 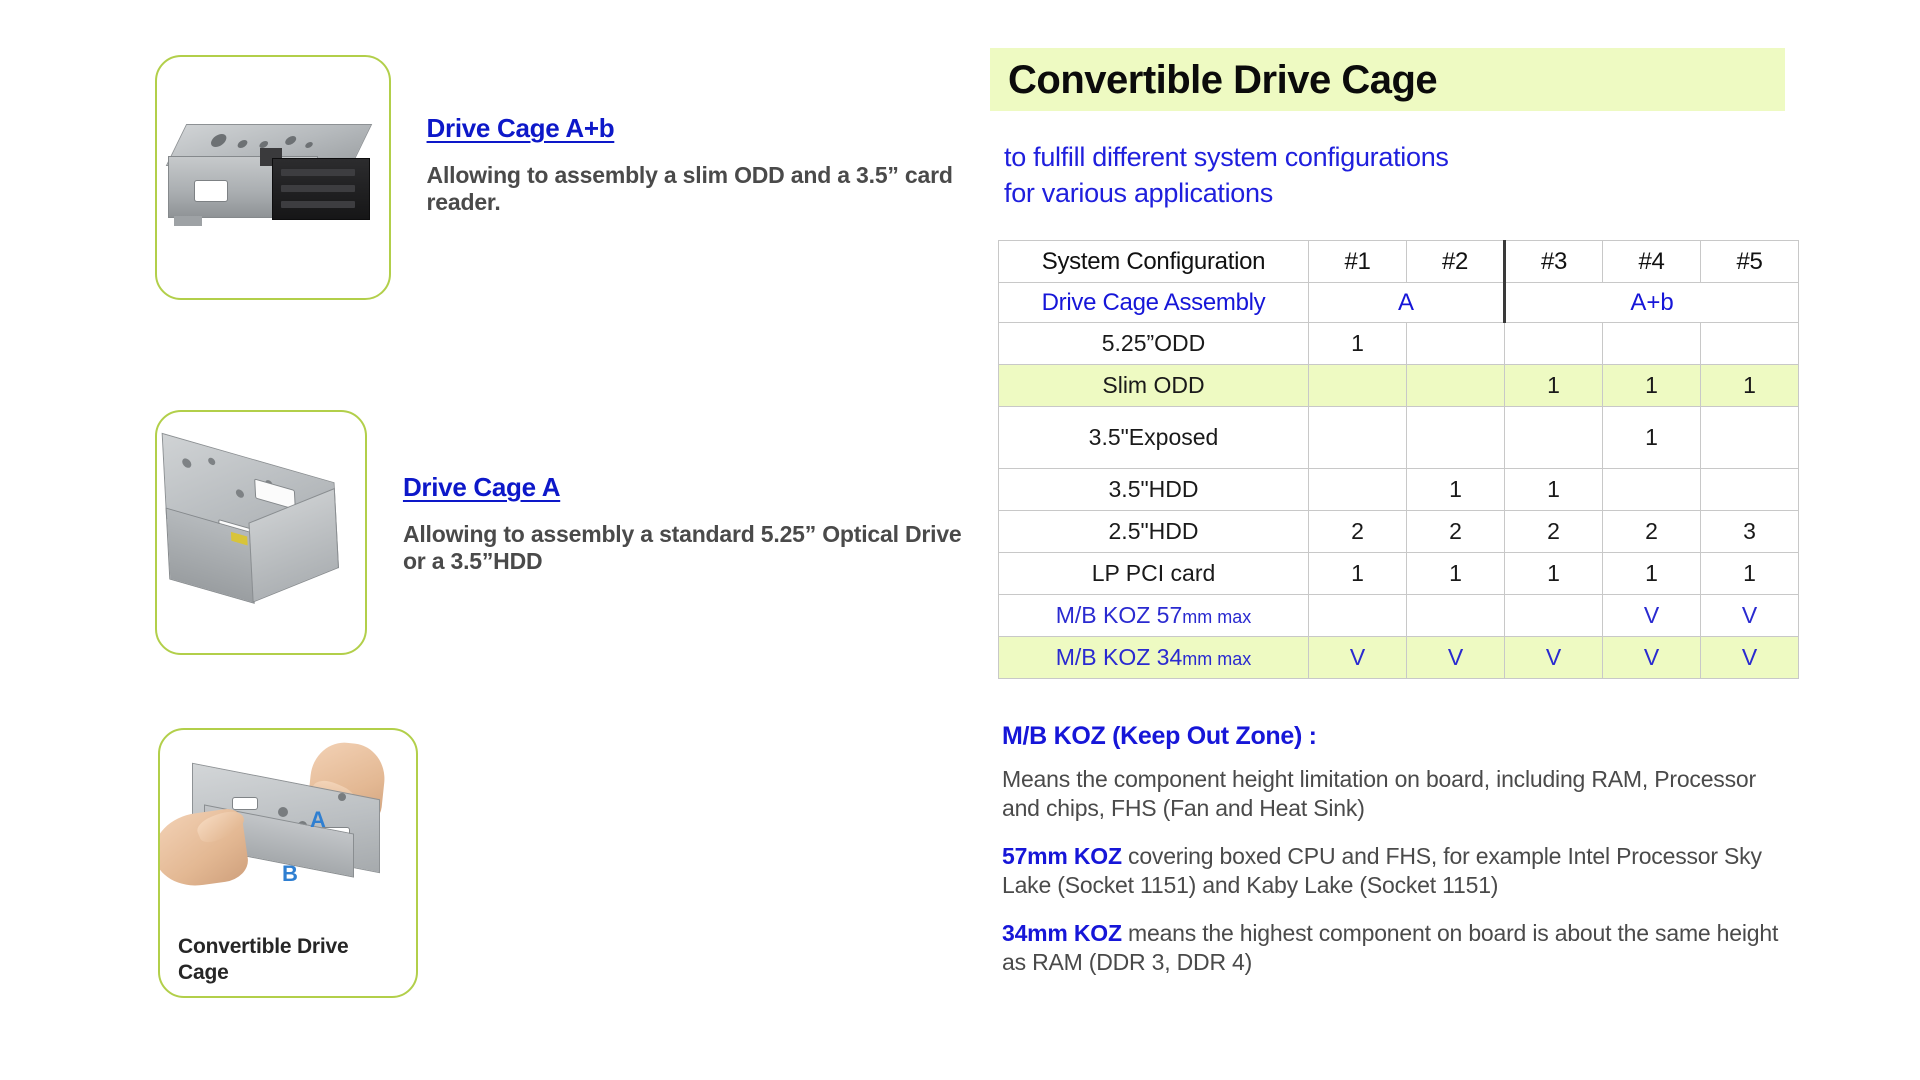 What do you see at coordinates (1153, 489) in the screenshot?
I see `row-label: 3.5"HDD` at bounding box center [1153, 489].